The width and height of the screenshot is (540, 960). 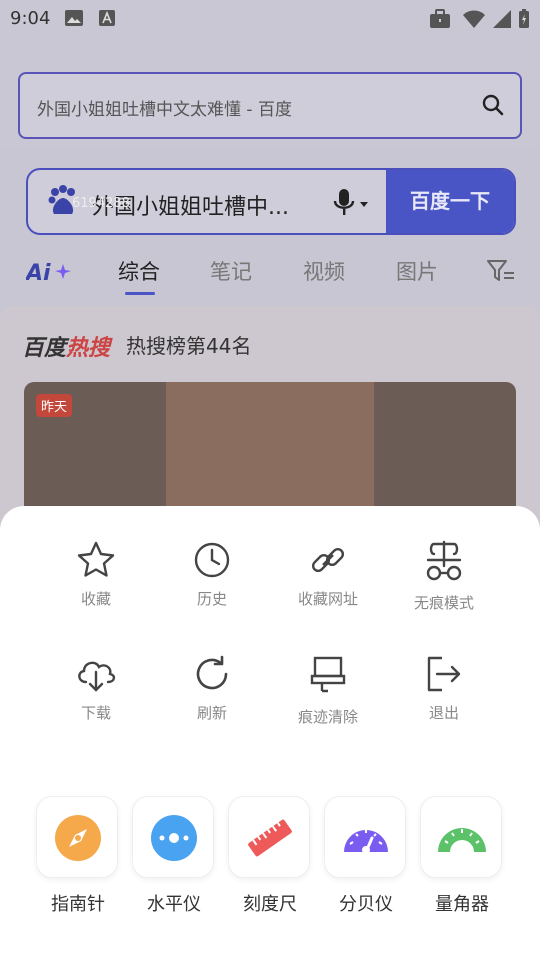 I want to click on microphone-icon, so click(x=351, y=205).